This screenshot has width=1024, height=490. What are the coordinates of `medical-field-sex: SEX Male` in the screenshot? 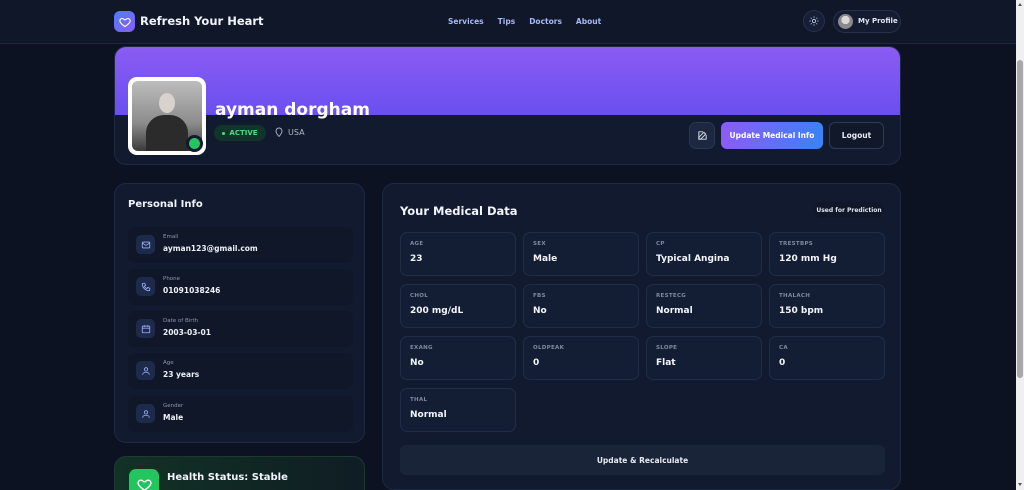 It's located at (581, 254).